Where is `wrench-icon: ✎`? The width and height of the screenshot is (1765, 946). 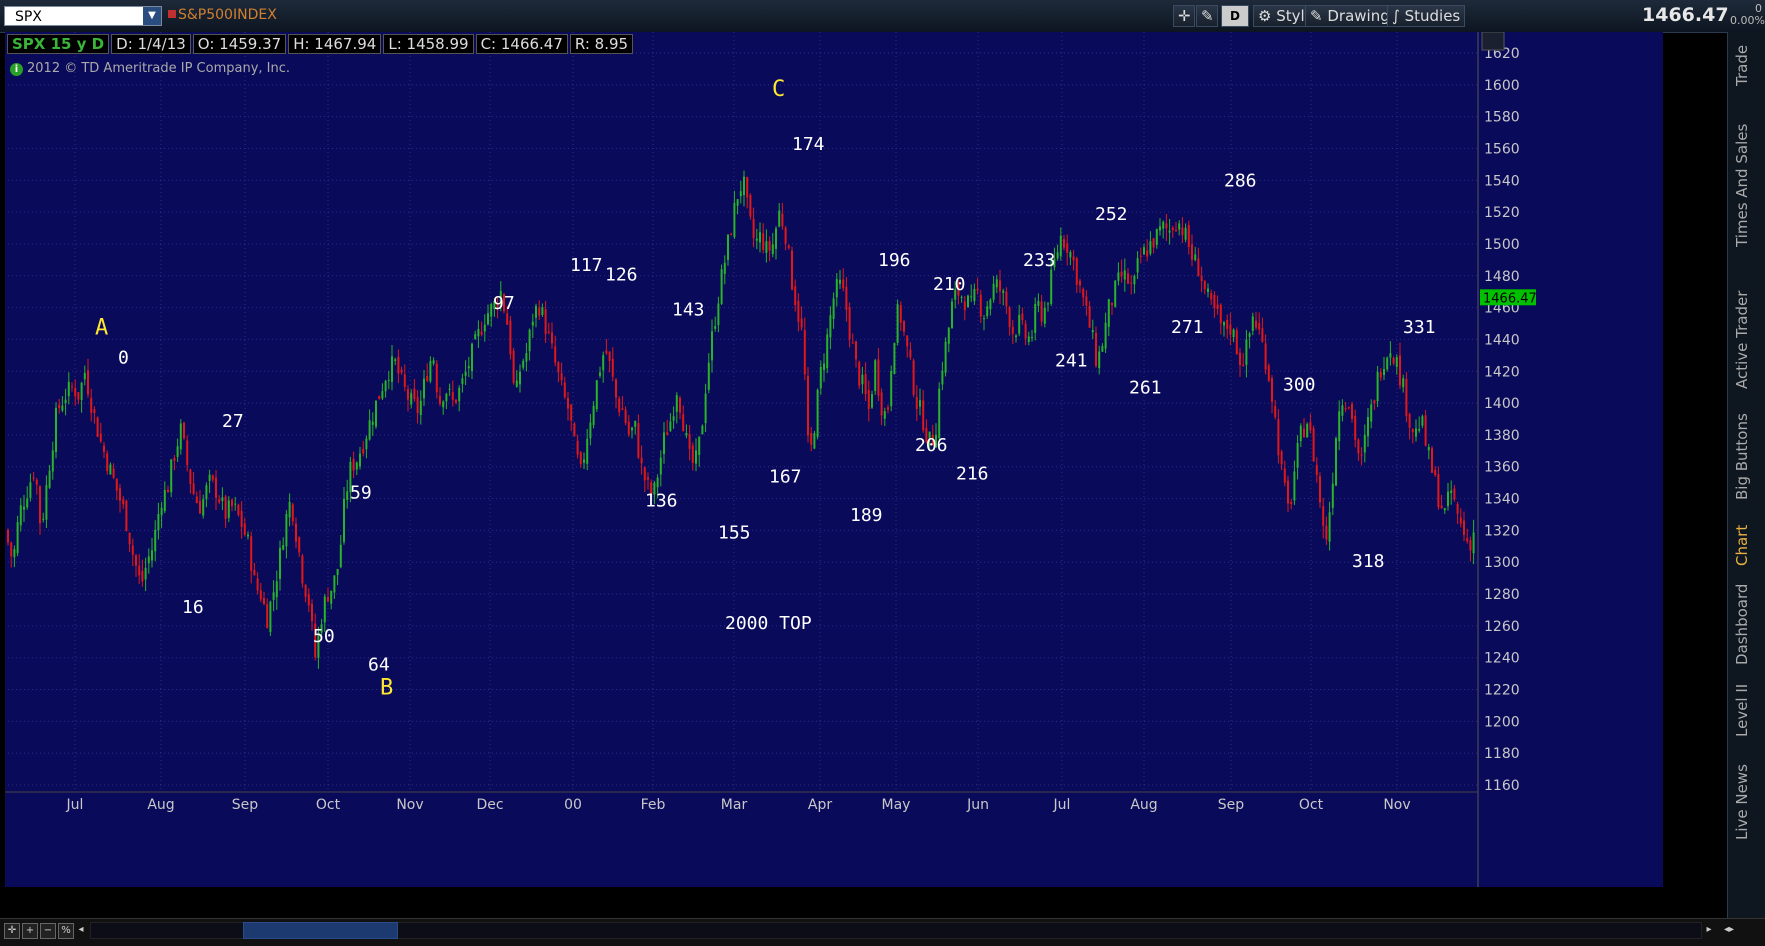 wrench-icon: ✎ is located at coordinates (1207, 16).